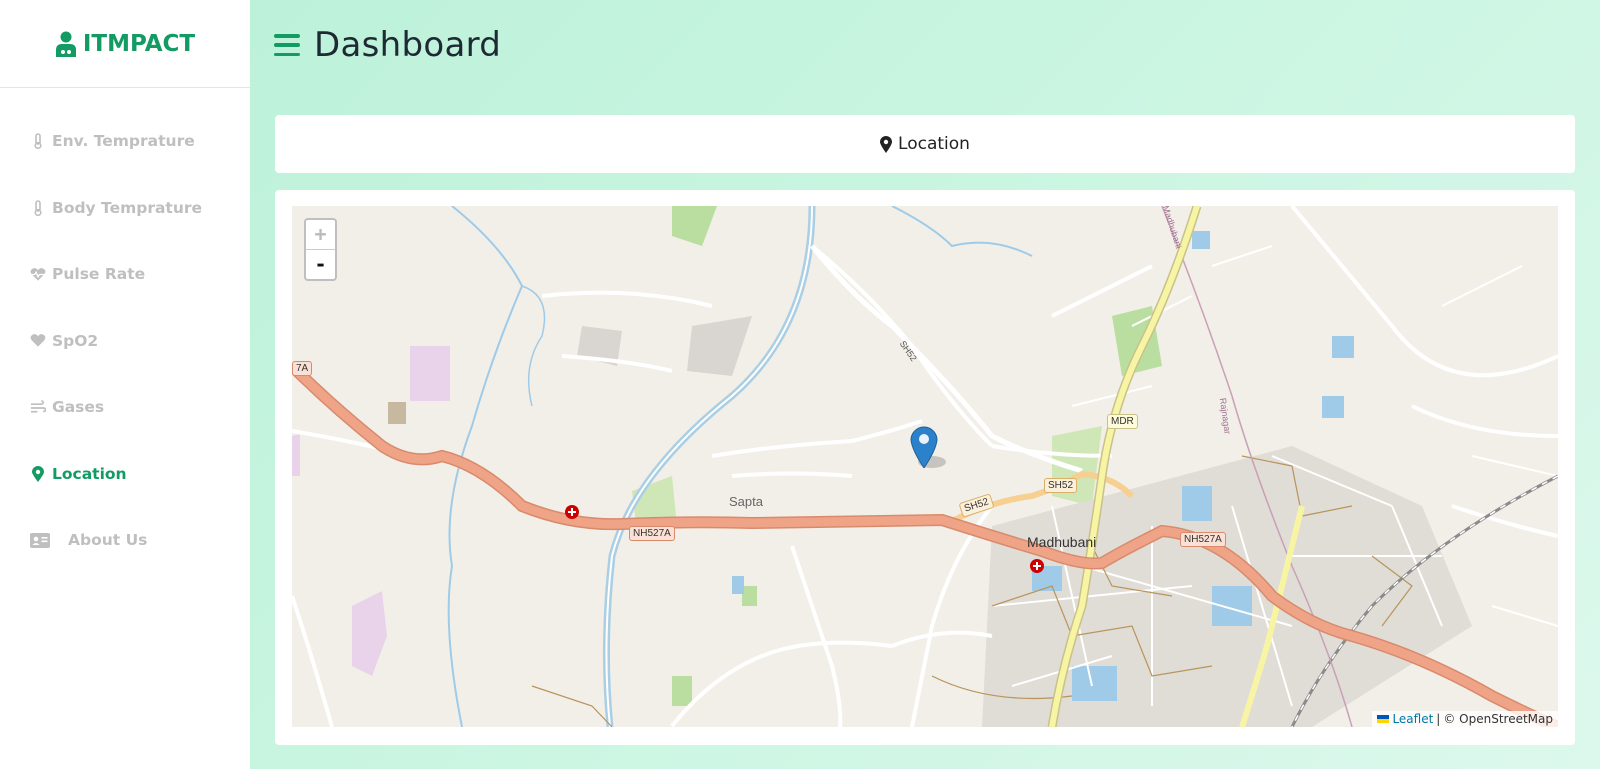 This screenshot has height=769, width=1600. What do you see at coordinates (127, 207) in the screenshot?
I see `sidebar-item-label: Body Temprature` at bounding box center [127, 207].